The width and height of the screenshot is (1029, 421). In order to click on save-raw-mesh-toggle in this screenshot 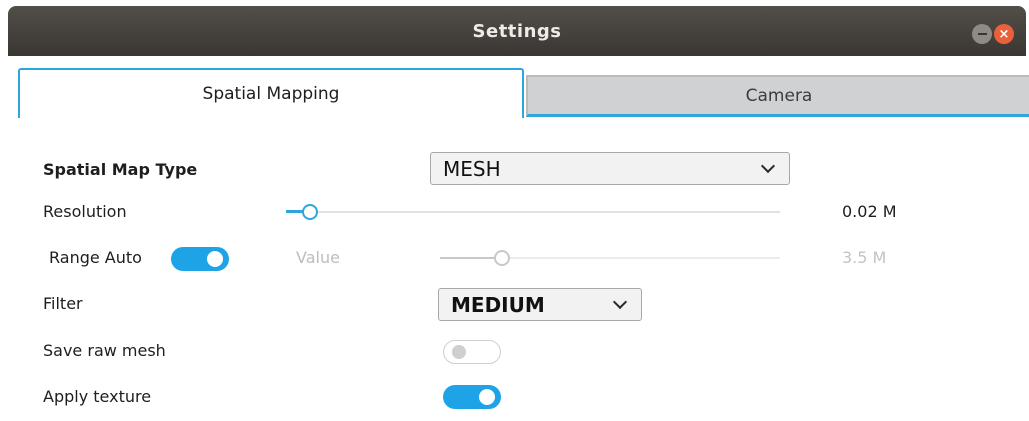, I will do `click(472, 352)`.